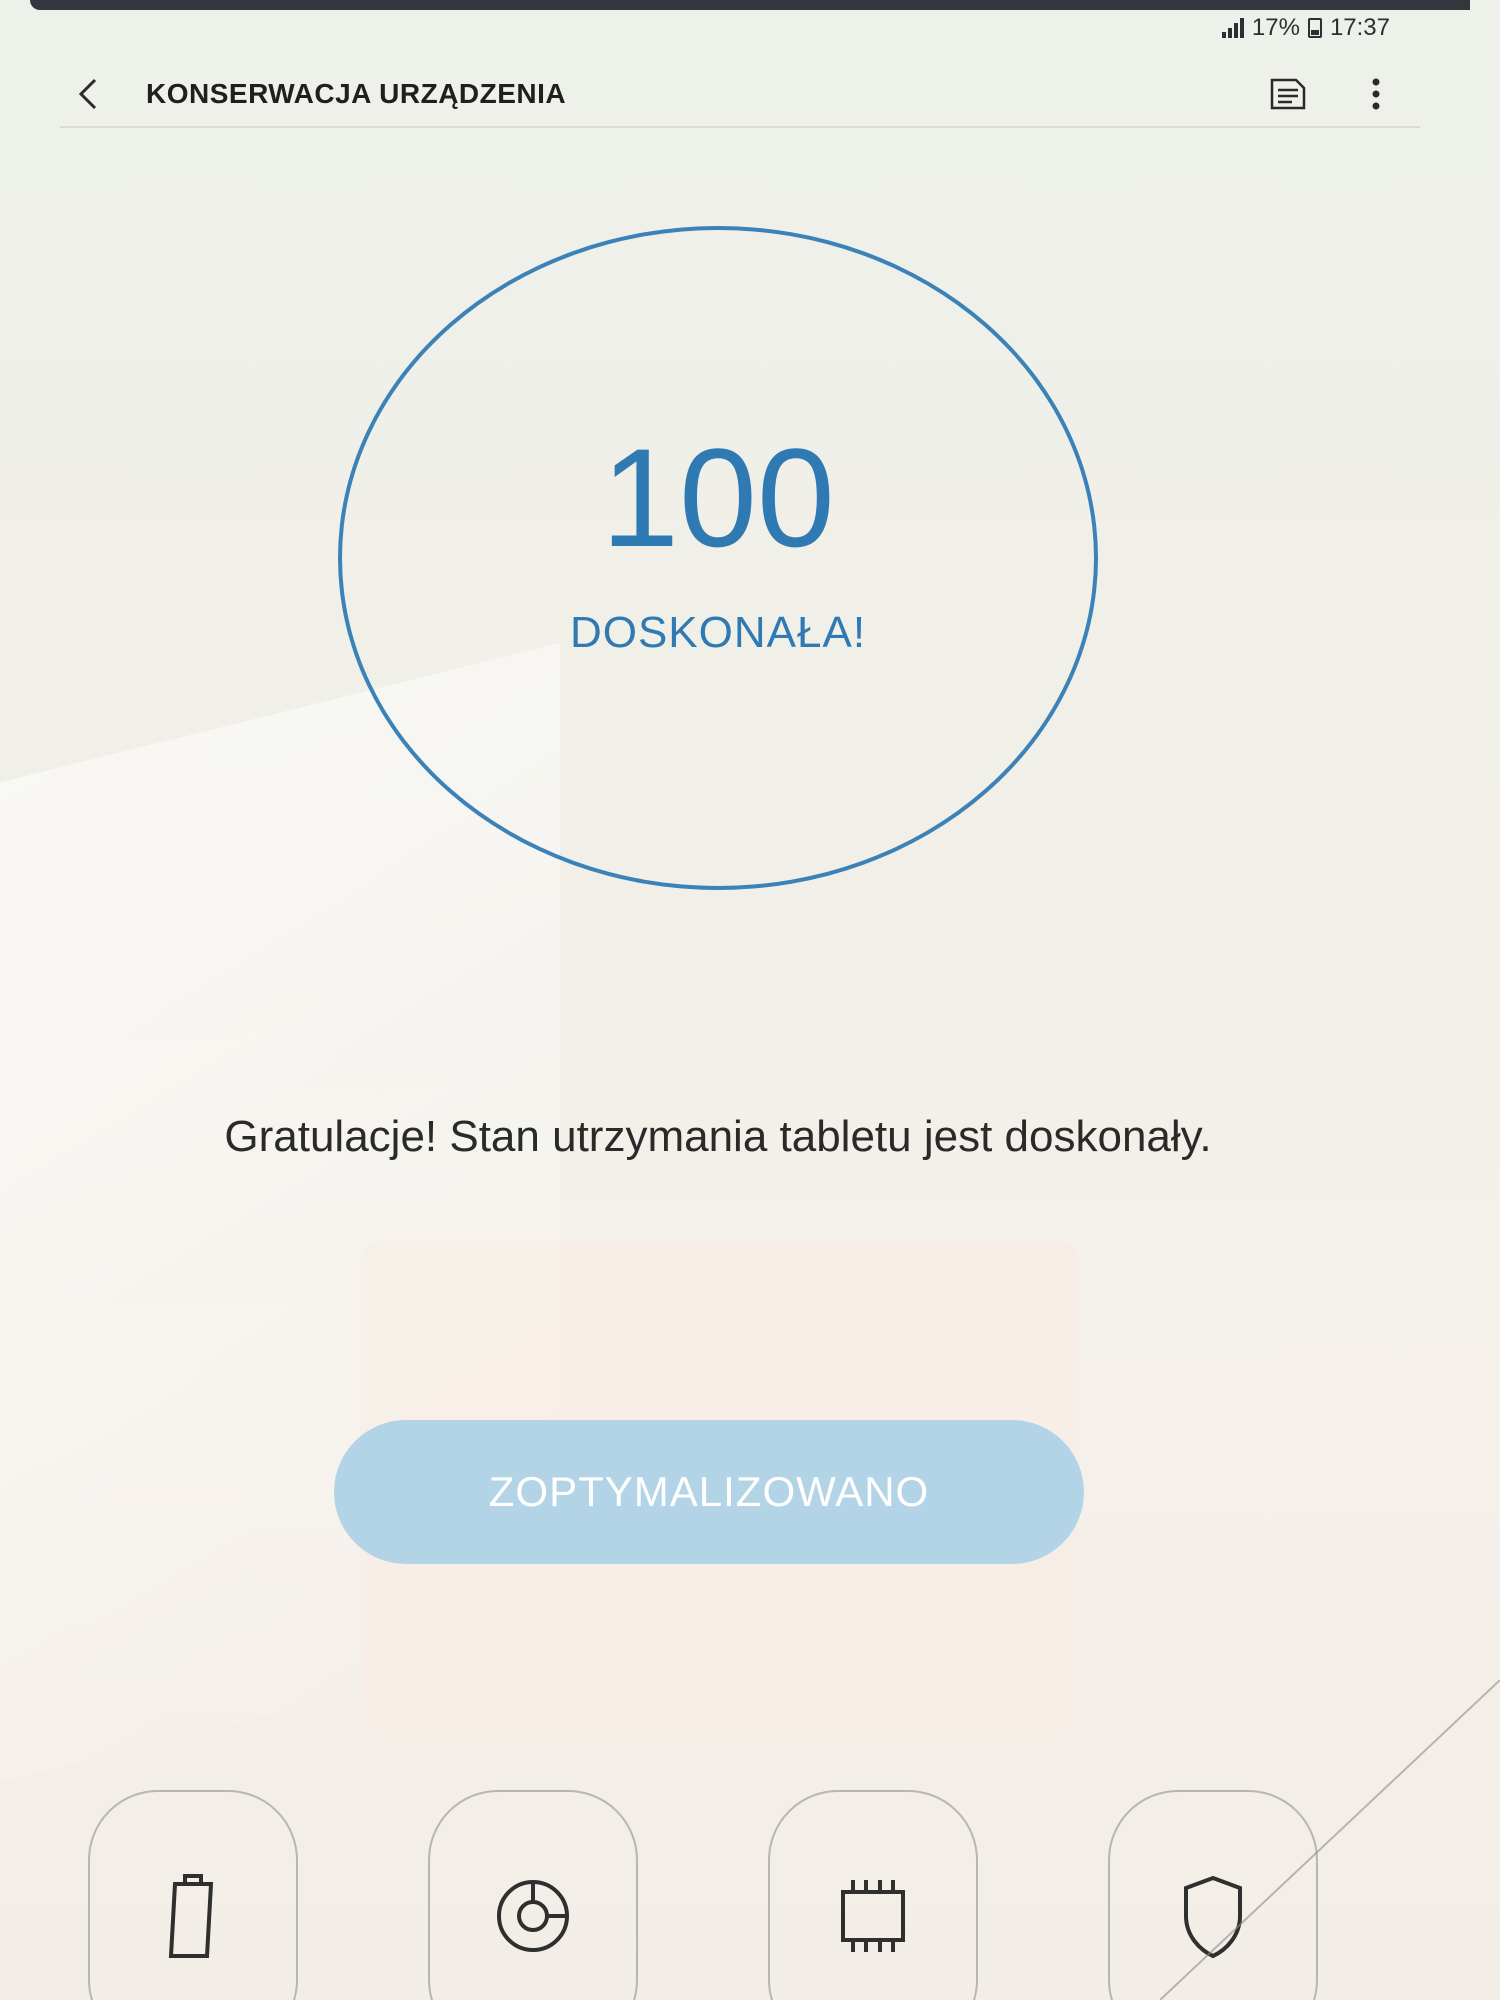  What do you see at coordinates (1359, 27) in the screenshot?
I see `status-time: 17:37` at bounding box center [1359, 27].